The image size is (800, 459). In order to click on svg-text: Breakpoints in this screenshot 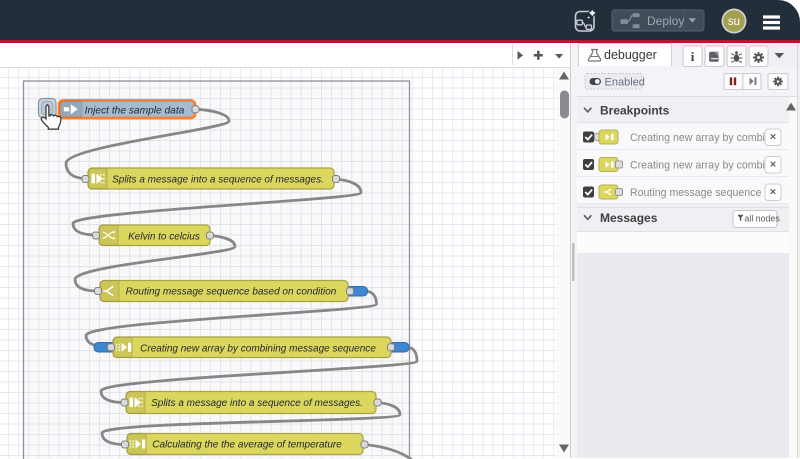, I will do `click(635, 110)`.